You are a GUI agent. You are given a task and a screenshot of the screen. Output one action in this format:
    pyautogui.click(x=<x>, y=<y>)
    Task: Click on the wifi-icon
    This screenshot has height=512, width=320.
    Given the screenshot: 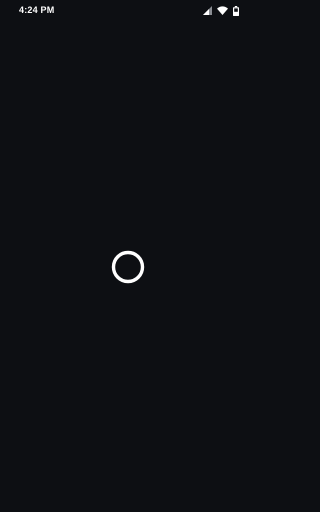 What is the action you would take?
    pyautogui.click(x=222, y=10)
    